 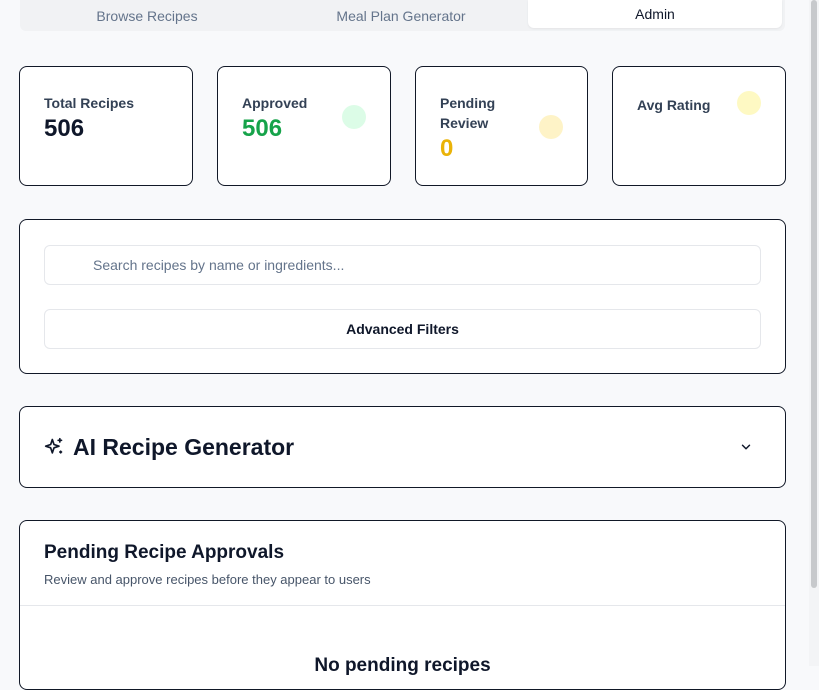 What do you see at coordinates (402, 447) in the screenshot?
I see `ai-recipe-generator-panel: AI Recipe Generator` at bounding box center [402, 447].